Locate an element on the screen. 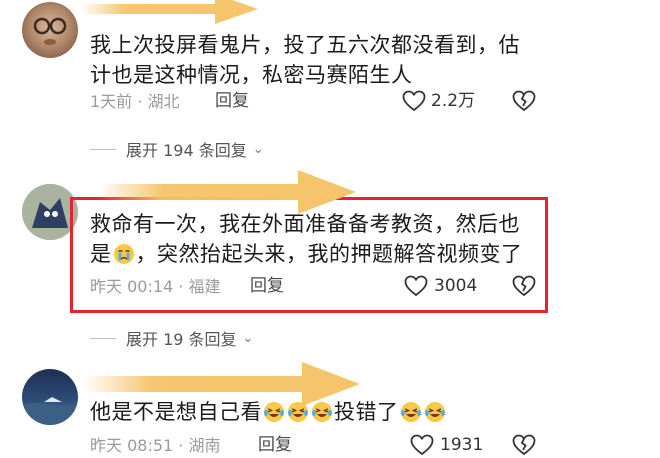 The height and width of the screenshot is (458, 660). expand-replies-label: 展开 194 条回复 is located at coordinates (186, 150).